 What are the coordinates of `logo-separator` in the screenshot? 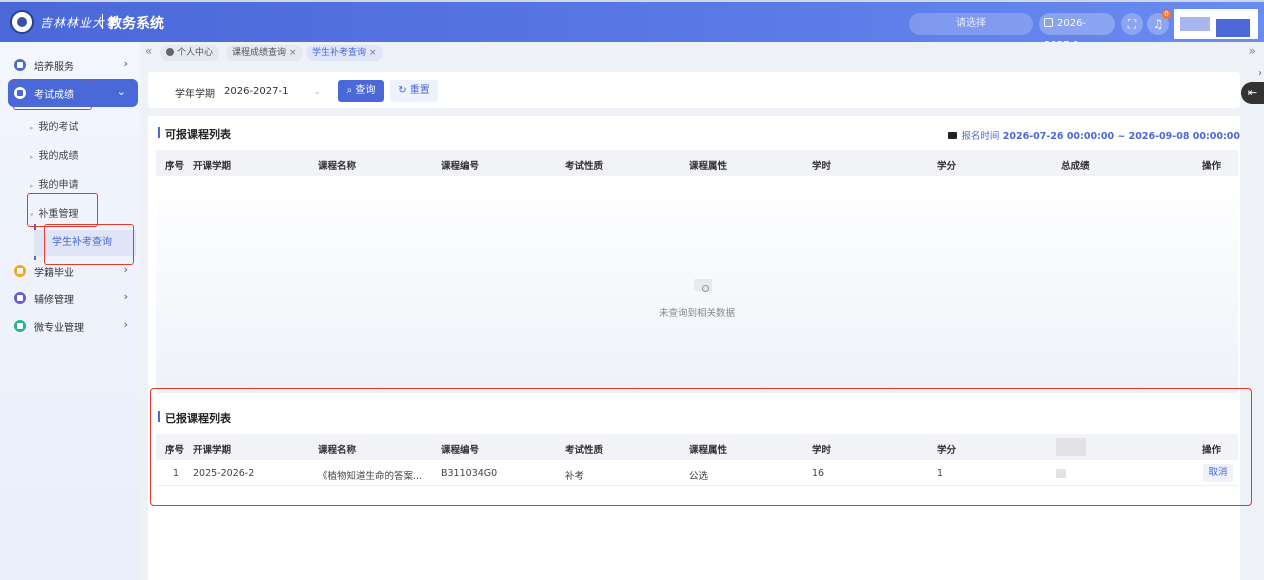 It's located at (102, 21).